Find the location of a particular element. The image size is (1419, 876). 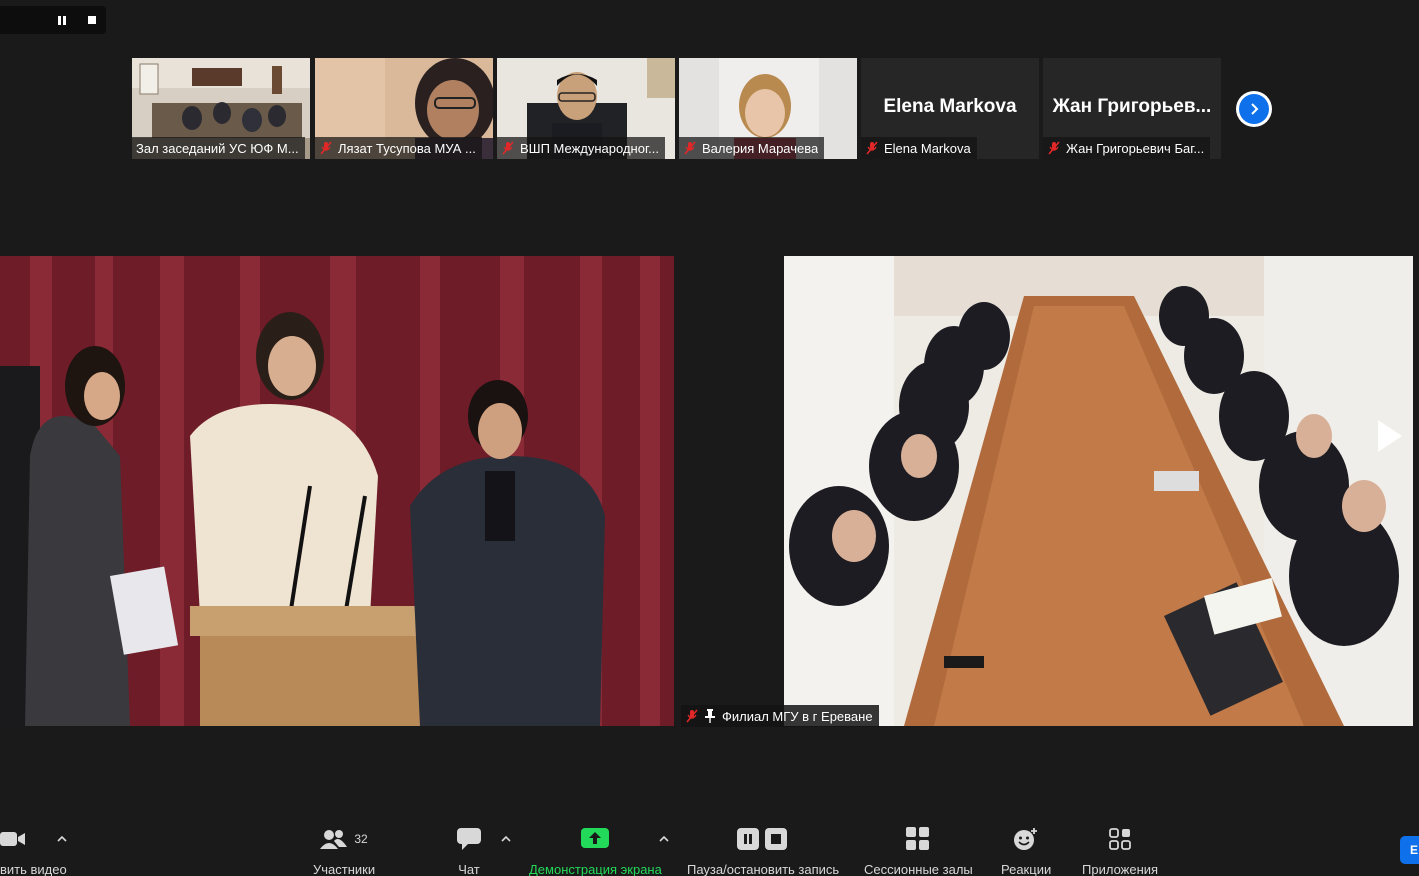

reactions-label: Реакции is located at coordinates (1026, 869).